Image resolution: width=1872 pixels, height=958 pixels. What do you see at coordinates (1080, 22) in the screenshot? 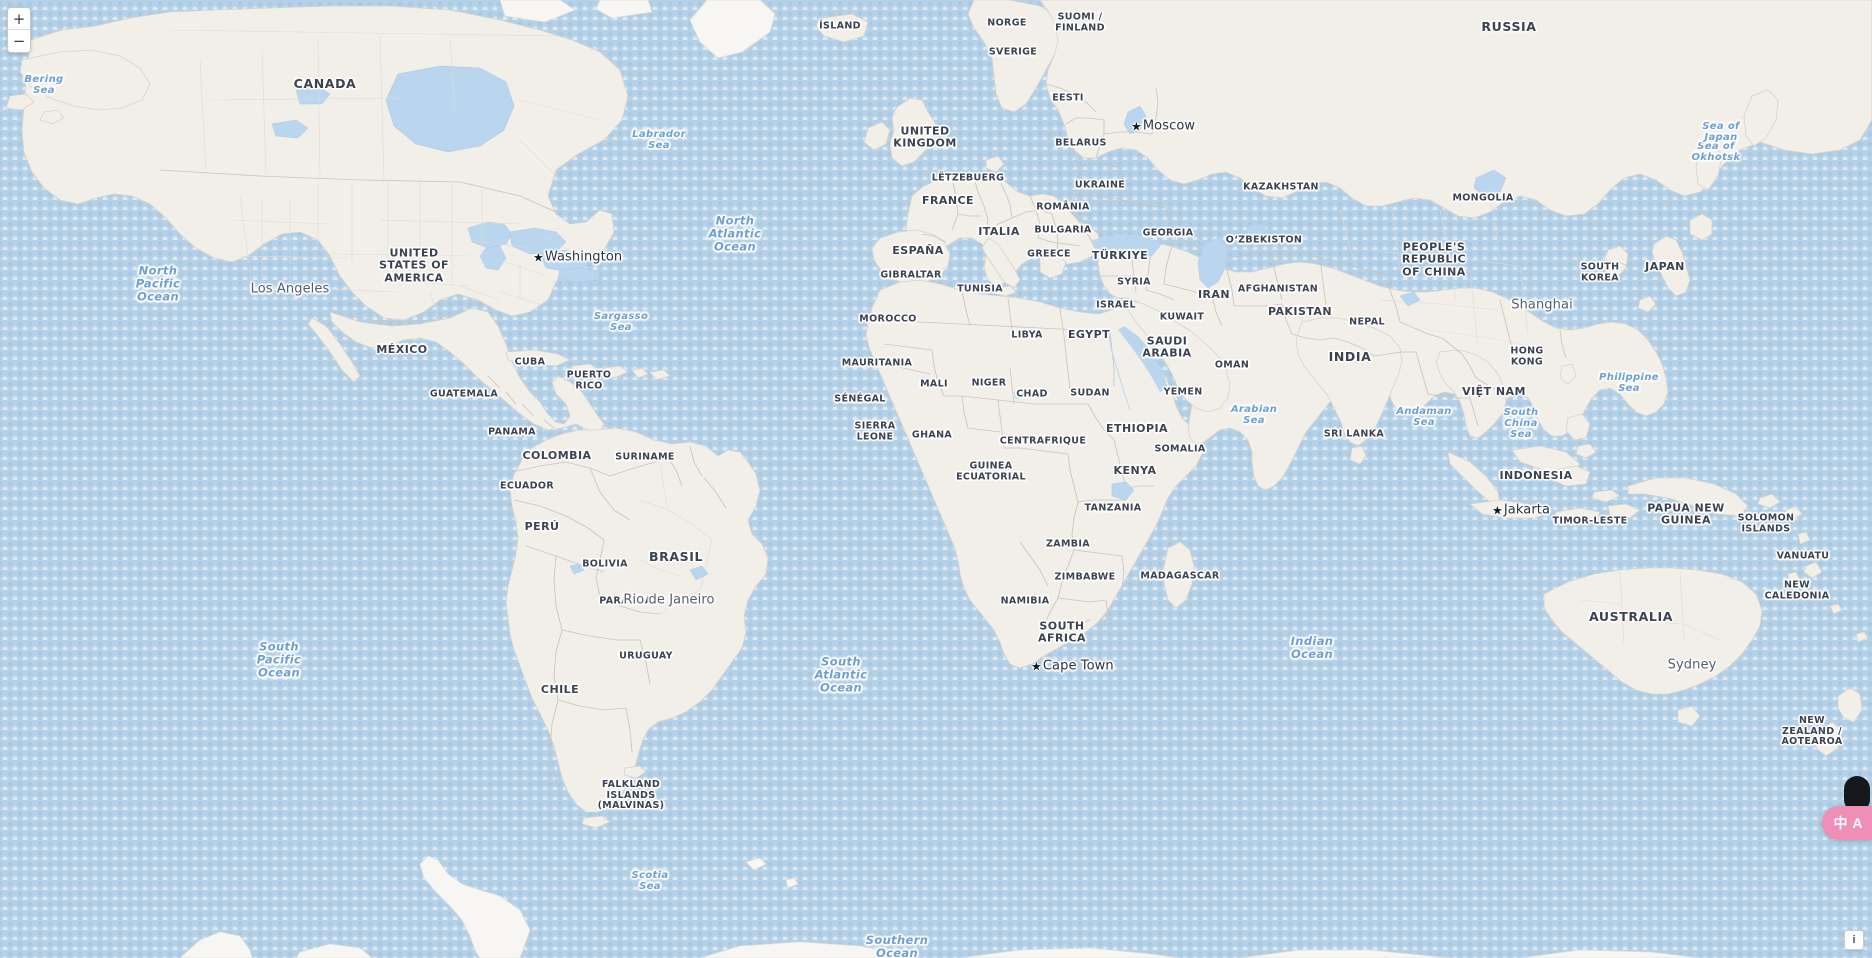
I see `country-label: SUOMI / FINLAND` at bounding box center [1080, 22].